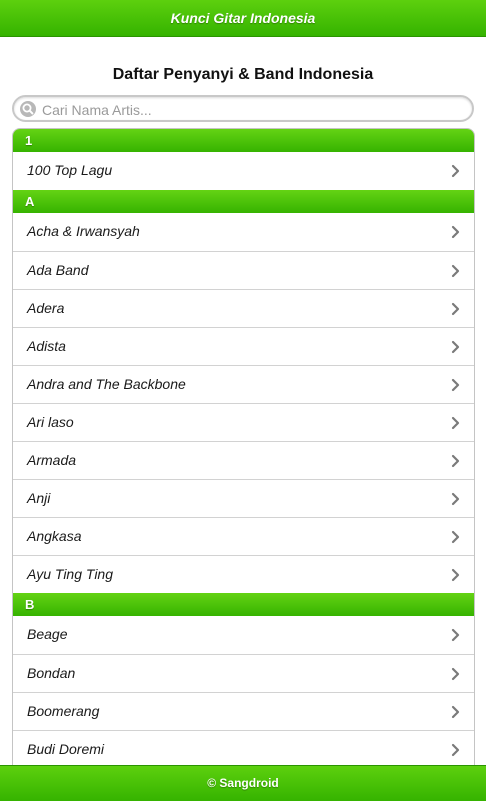 This screenshot has width=486, height=801. What do you see at coordinates (39, 498) in the screenshot?
I see `list-item-label: Anji` at bounding box center [39, 498].